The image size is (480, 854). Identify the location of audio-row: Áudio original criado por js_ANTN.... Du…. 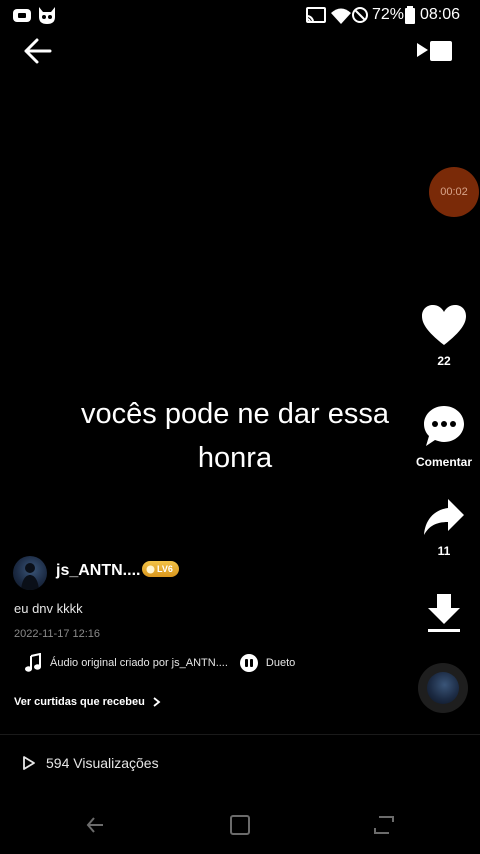
(159, 663).